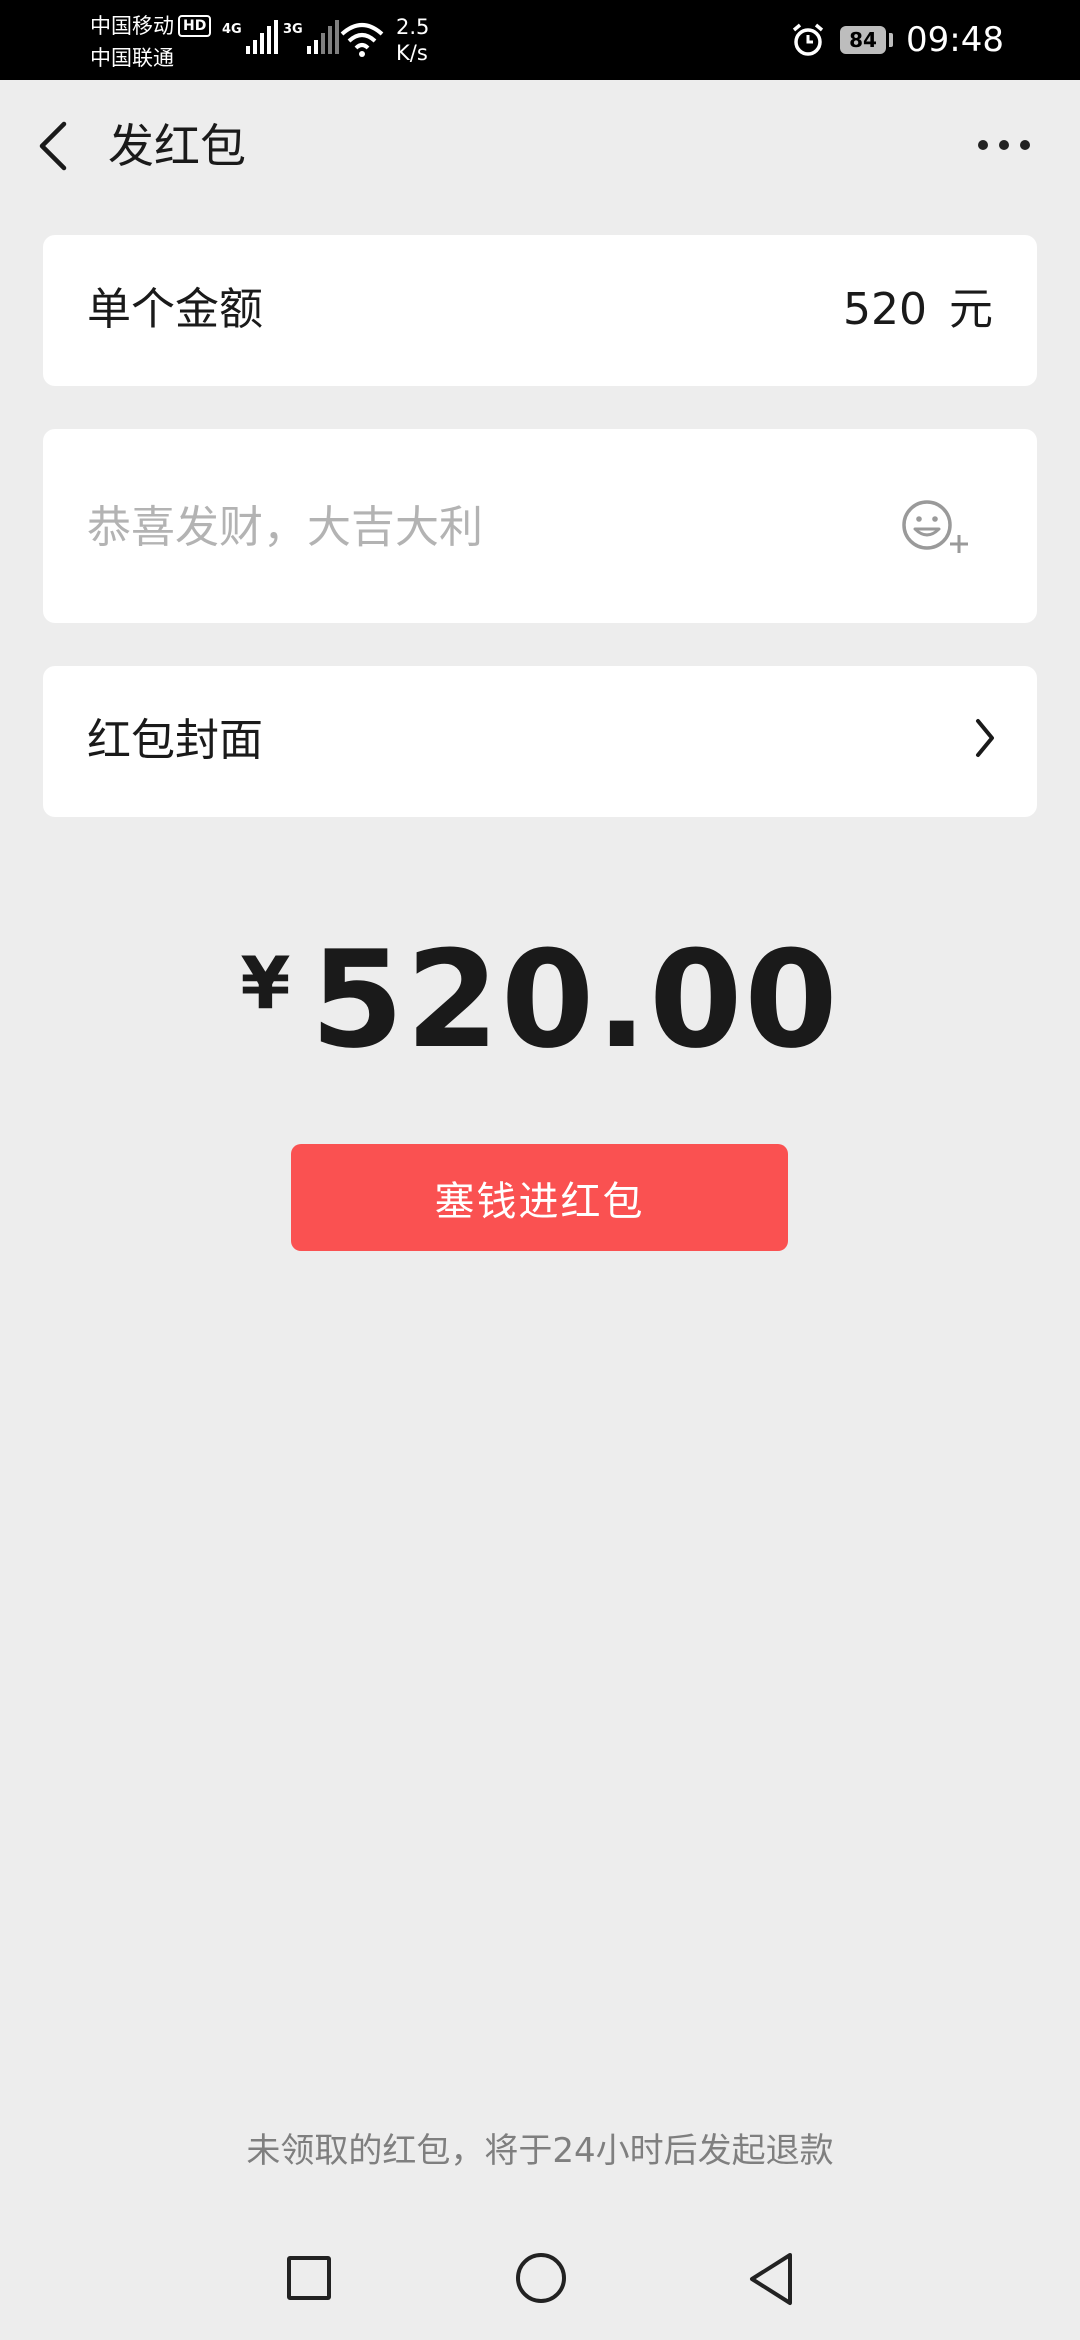  Describe the element at coordinates (309, 2278) in the screenshot. I see `recents-square-icon` at that location.